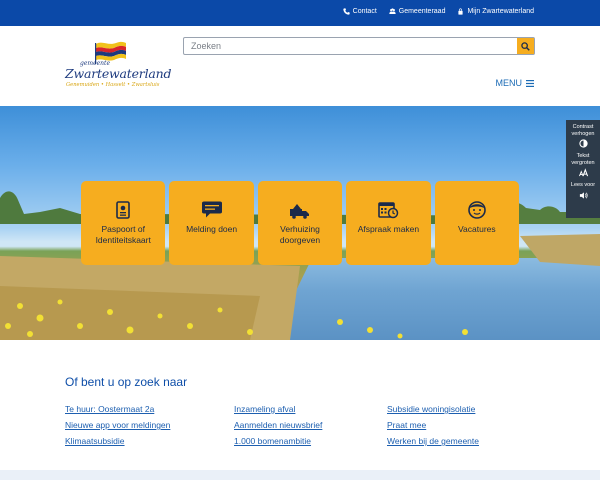  I want to click on contrast-button: Contrast verhogen, so click(583, 136).